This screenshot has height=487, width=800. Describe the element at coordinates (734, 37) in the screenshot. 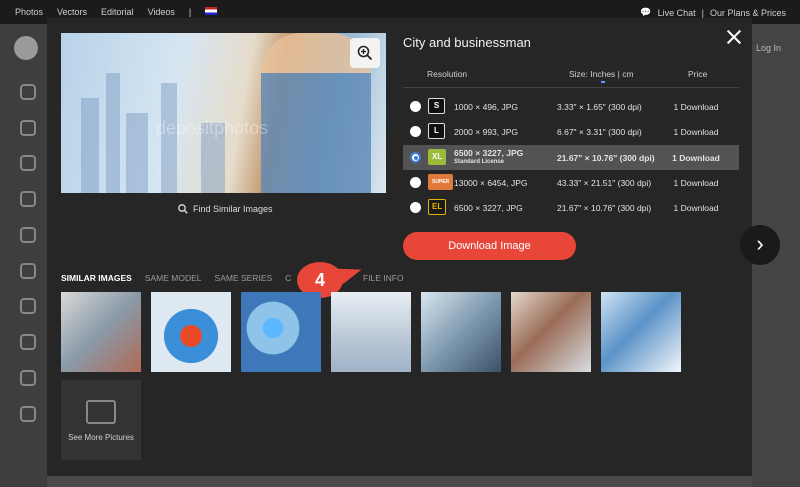

I see `close-icon` at that location.